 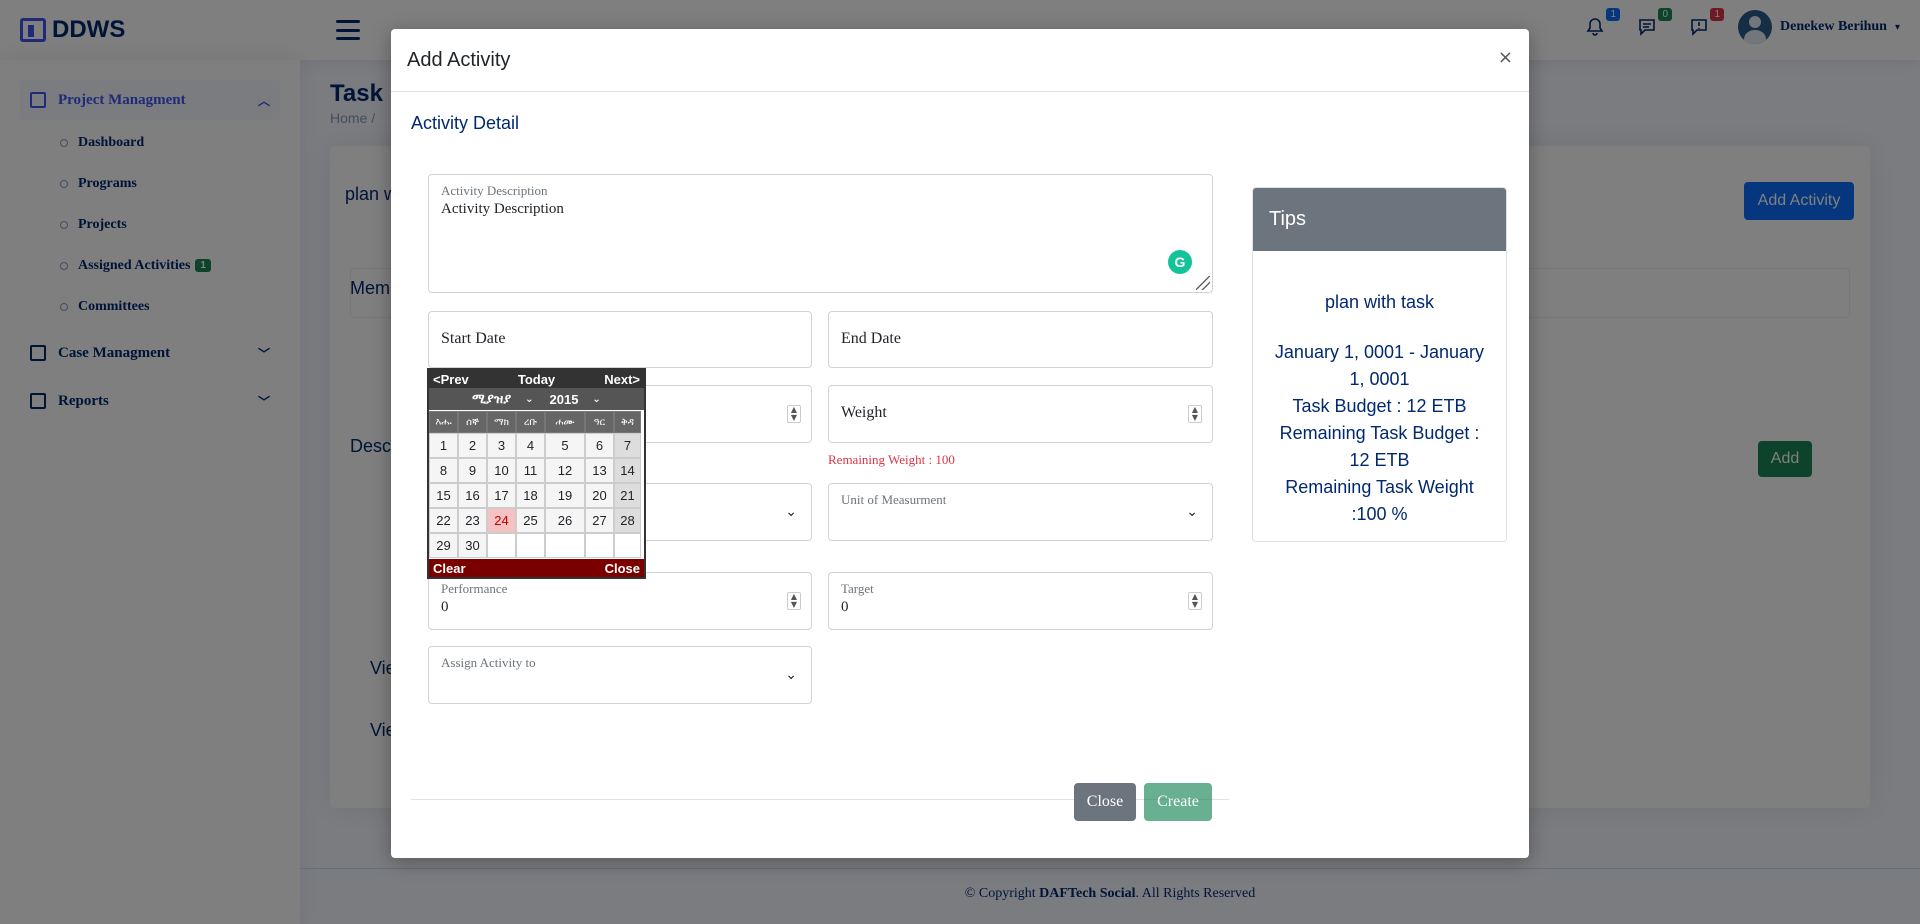 What do you see at coordinates (449, 568) in the screenshot?
I see `clear-button: Clear` at bounding box center [449, 568].